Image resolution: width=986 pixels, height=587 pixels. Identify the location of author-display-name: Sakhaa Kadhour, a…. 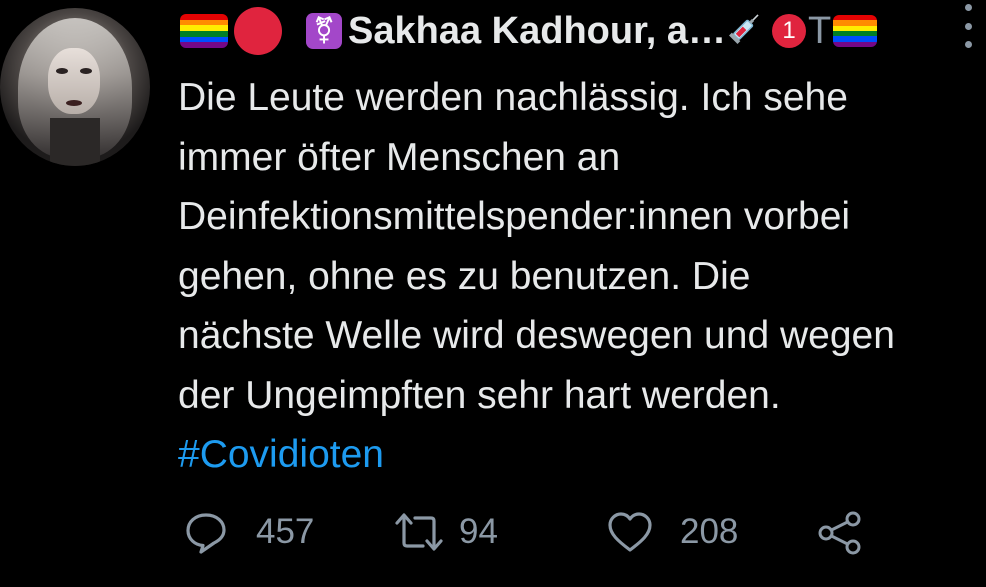
(537, 31).